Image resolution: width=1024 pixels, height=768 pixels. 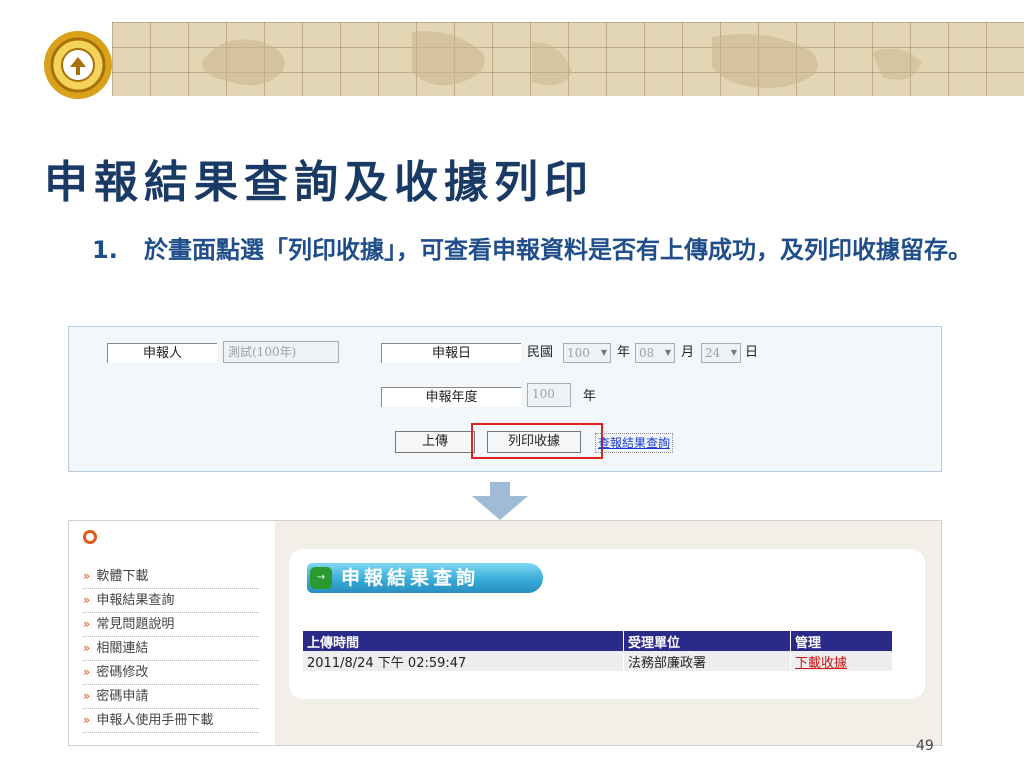 I want to click on sidebar-item-label: 密碼修改, so click(x=122, y=672).